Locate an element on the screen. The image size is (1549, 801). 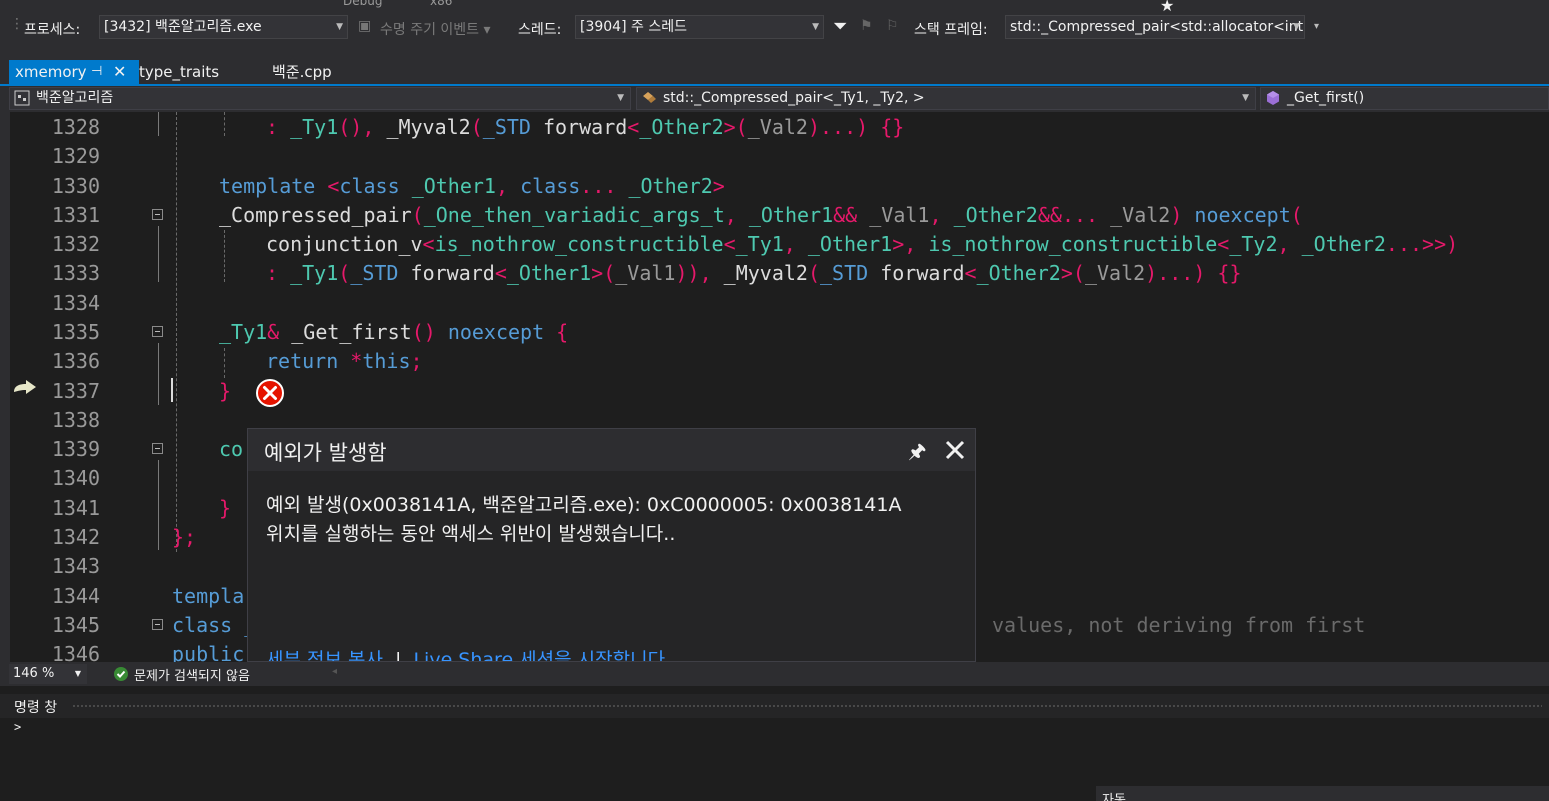
line-number: 1336 is located at coordinates (75, 361).